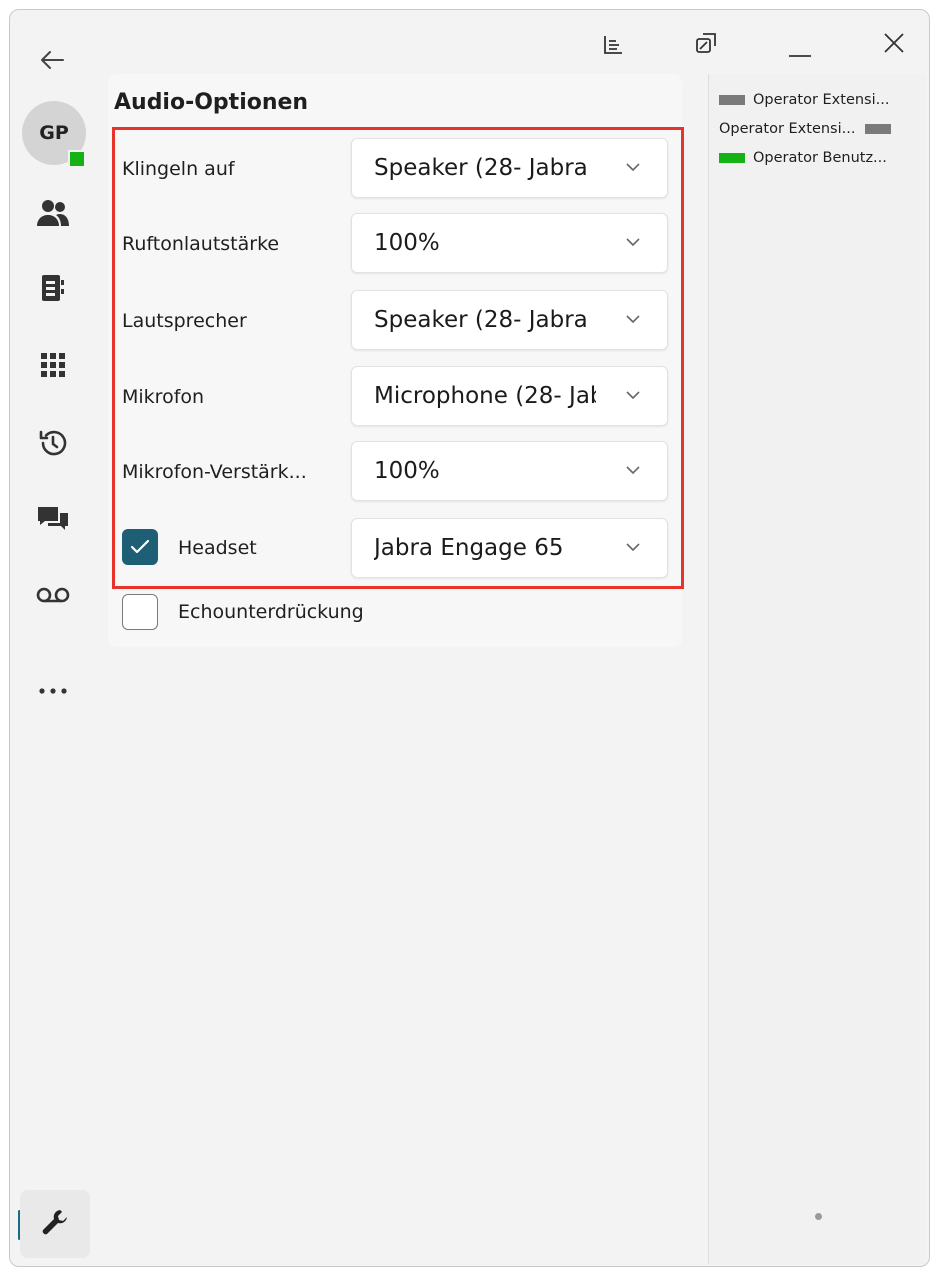 The height and width of the screenshot is (1270, 933). What do you see at coordinates (509, 243) in the screenshot?
I see `select-ruftonlautstaerke: 100%` at bounding box center [509, 243].